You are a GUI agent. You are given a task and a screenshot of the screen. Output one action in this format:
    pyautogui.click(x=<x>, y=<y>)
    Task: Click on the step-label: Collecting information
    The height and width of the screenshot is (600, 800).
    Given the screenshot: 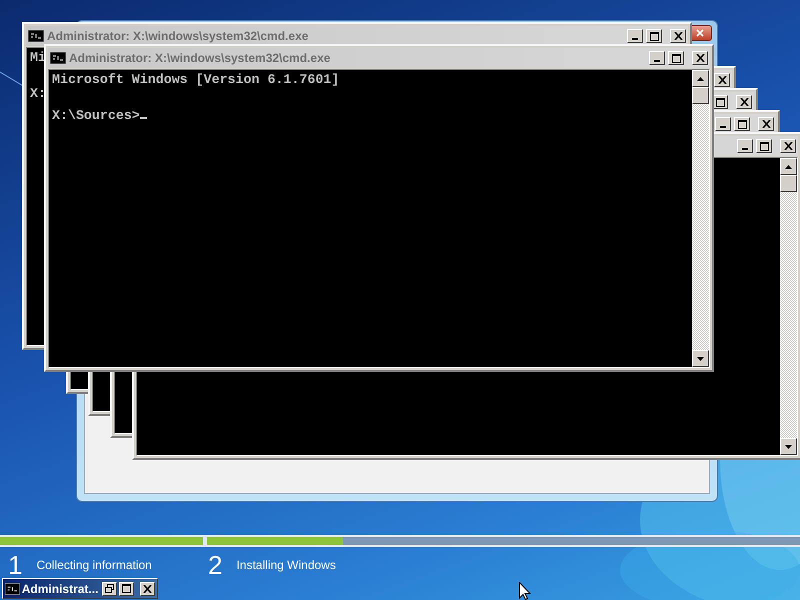 What is the action you would take?
    pyautogui.click(x=94, y=565)
    